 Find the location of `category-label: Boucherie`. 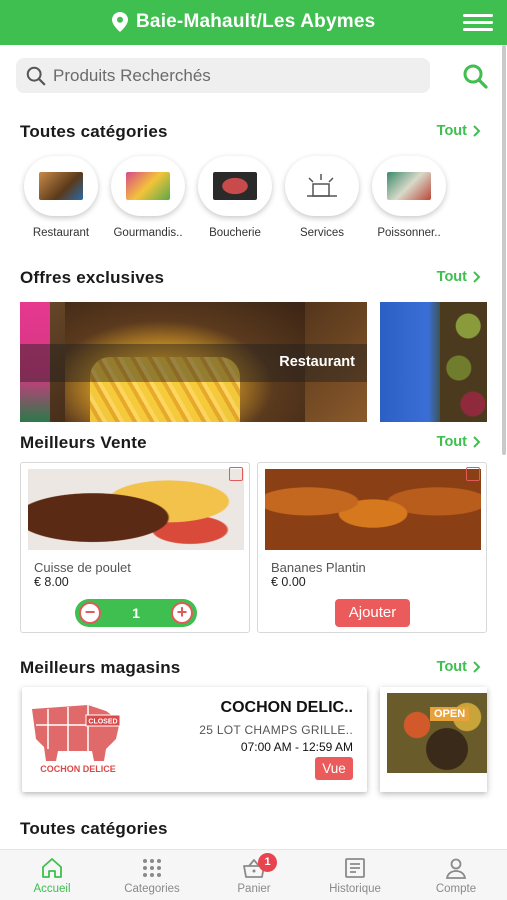

category-label: Boucherie is located at coordinates (235, 233).